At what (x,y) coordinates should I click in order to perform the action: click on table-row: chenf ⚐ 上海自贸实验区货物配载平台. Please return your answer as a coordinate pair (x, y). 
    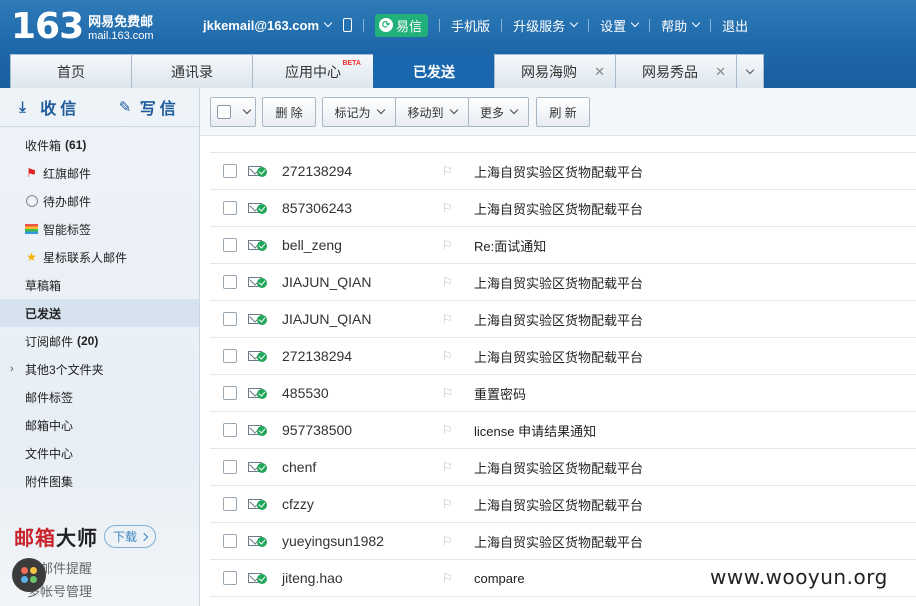
    Looking at the image, I should click on (563, 467).